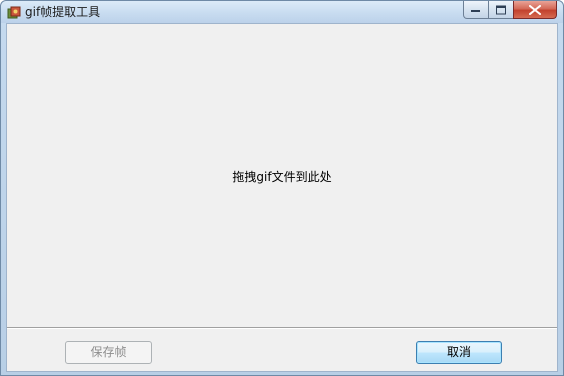 This screenshot has height=376, width=564. I want to click on close-icon, so click(535, 9).